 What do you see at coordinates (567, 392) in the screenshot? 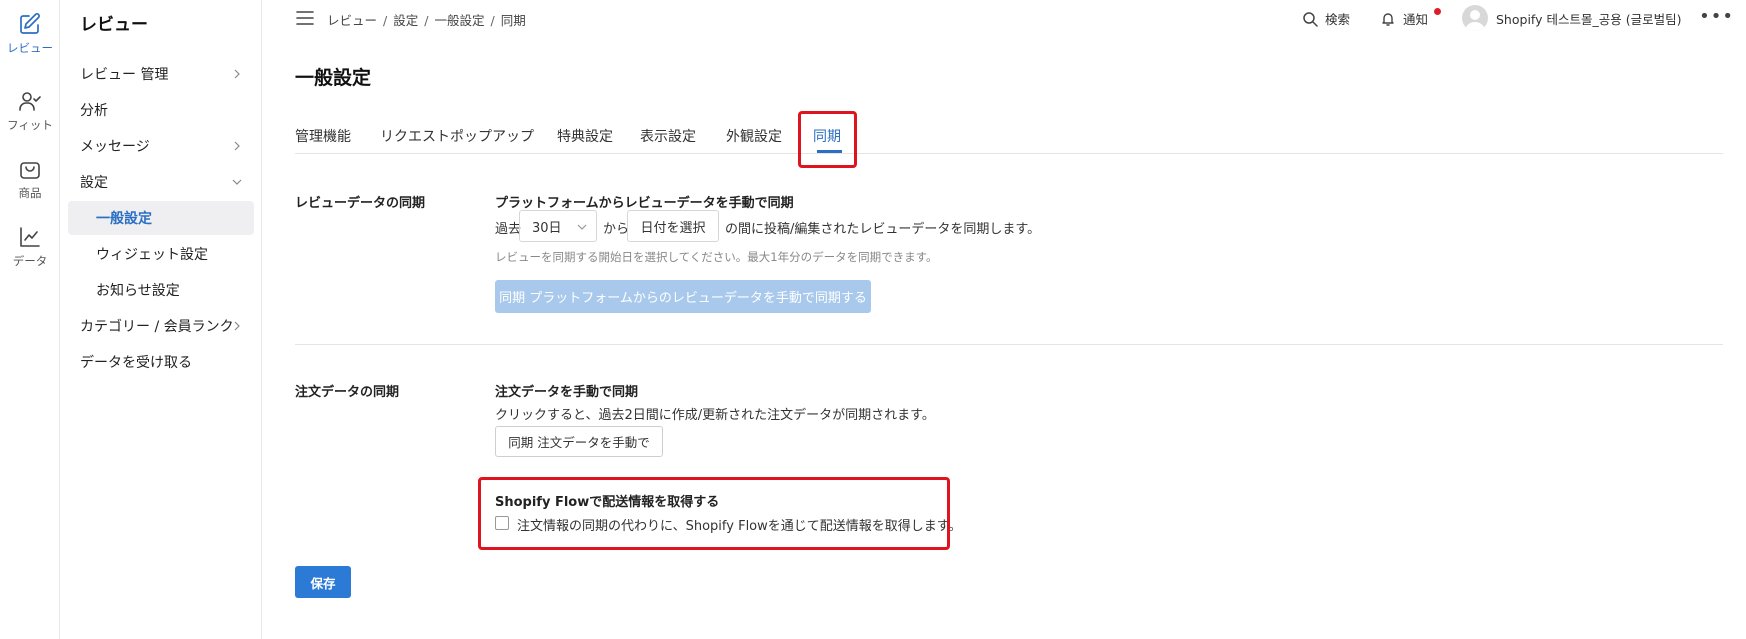
I see `order-sync-title: 注文データを手動で同期` at bounding box center [567, 392].